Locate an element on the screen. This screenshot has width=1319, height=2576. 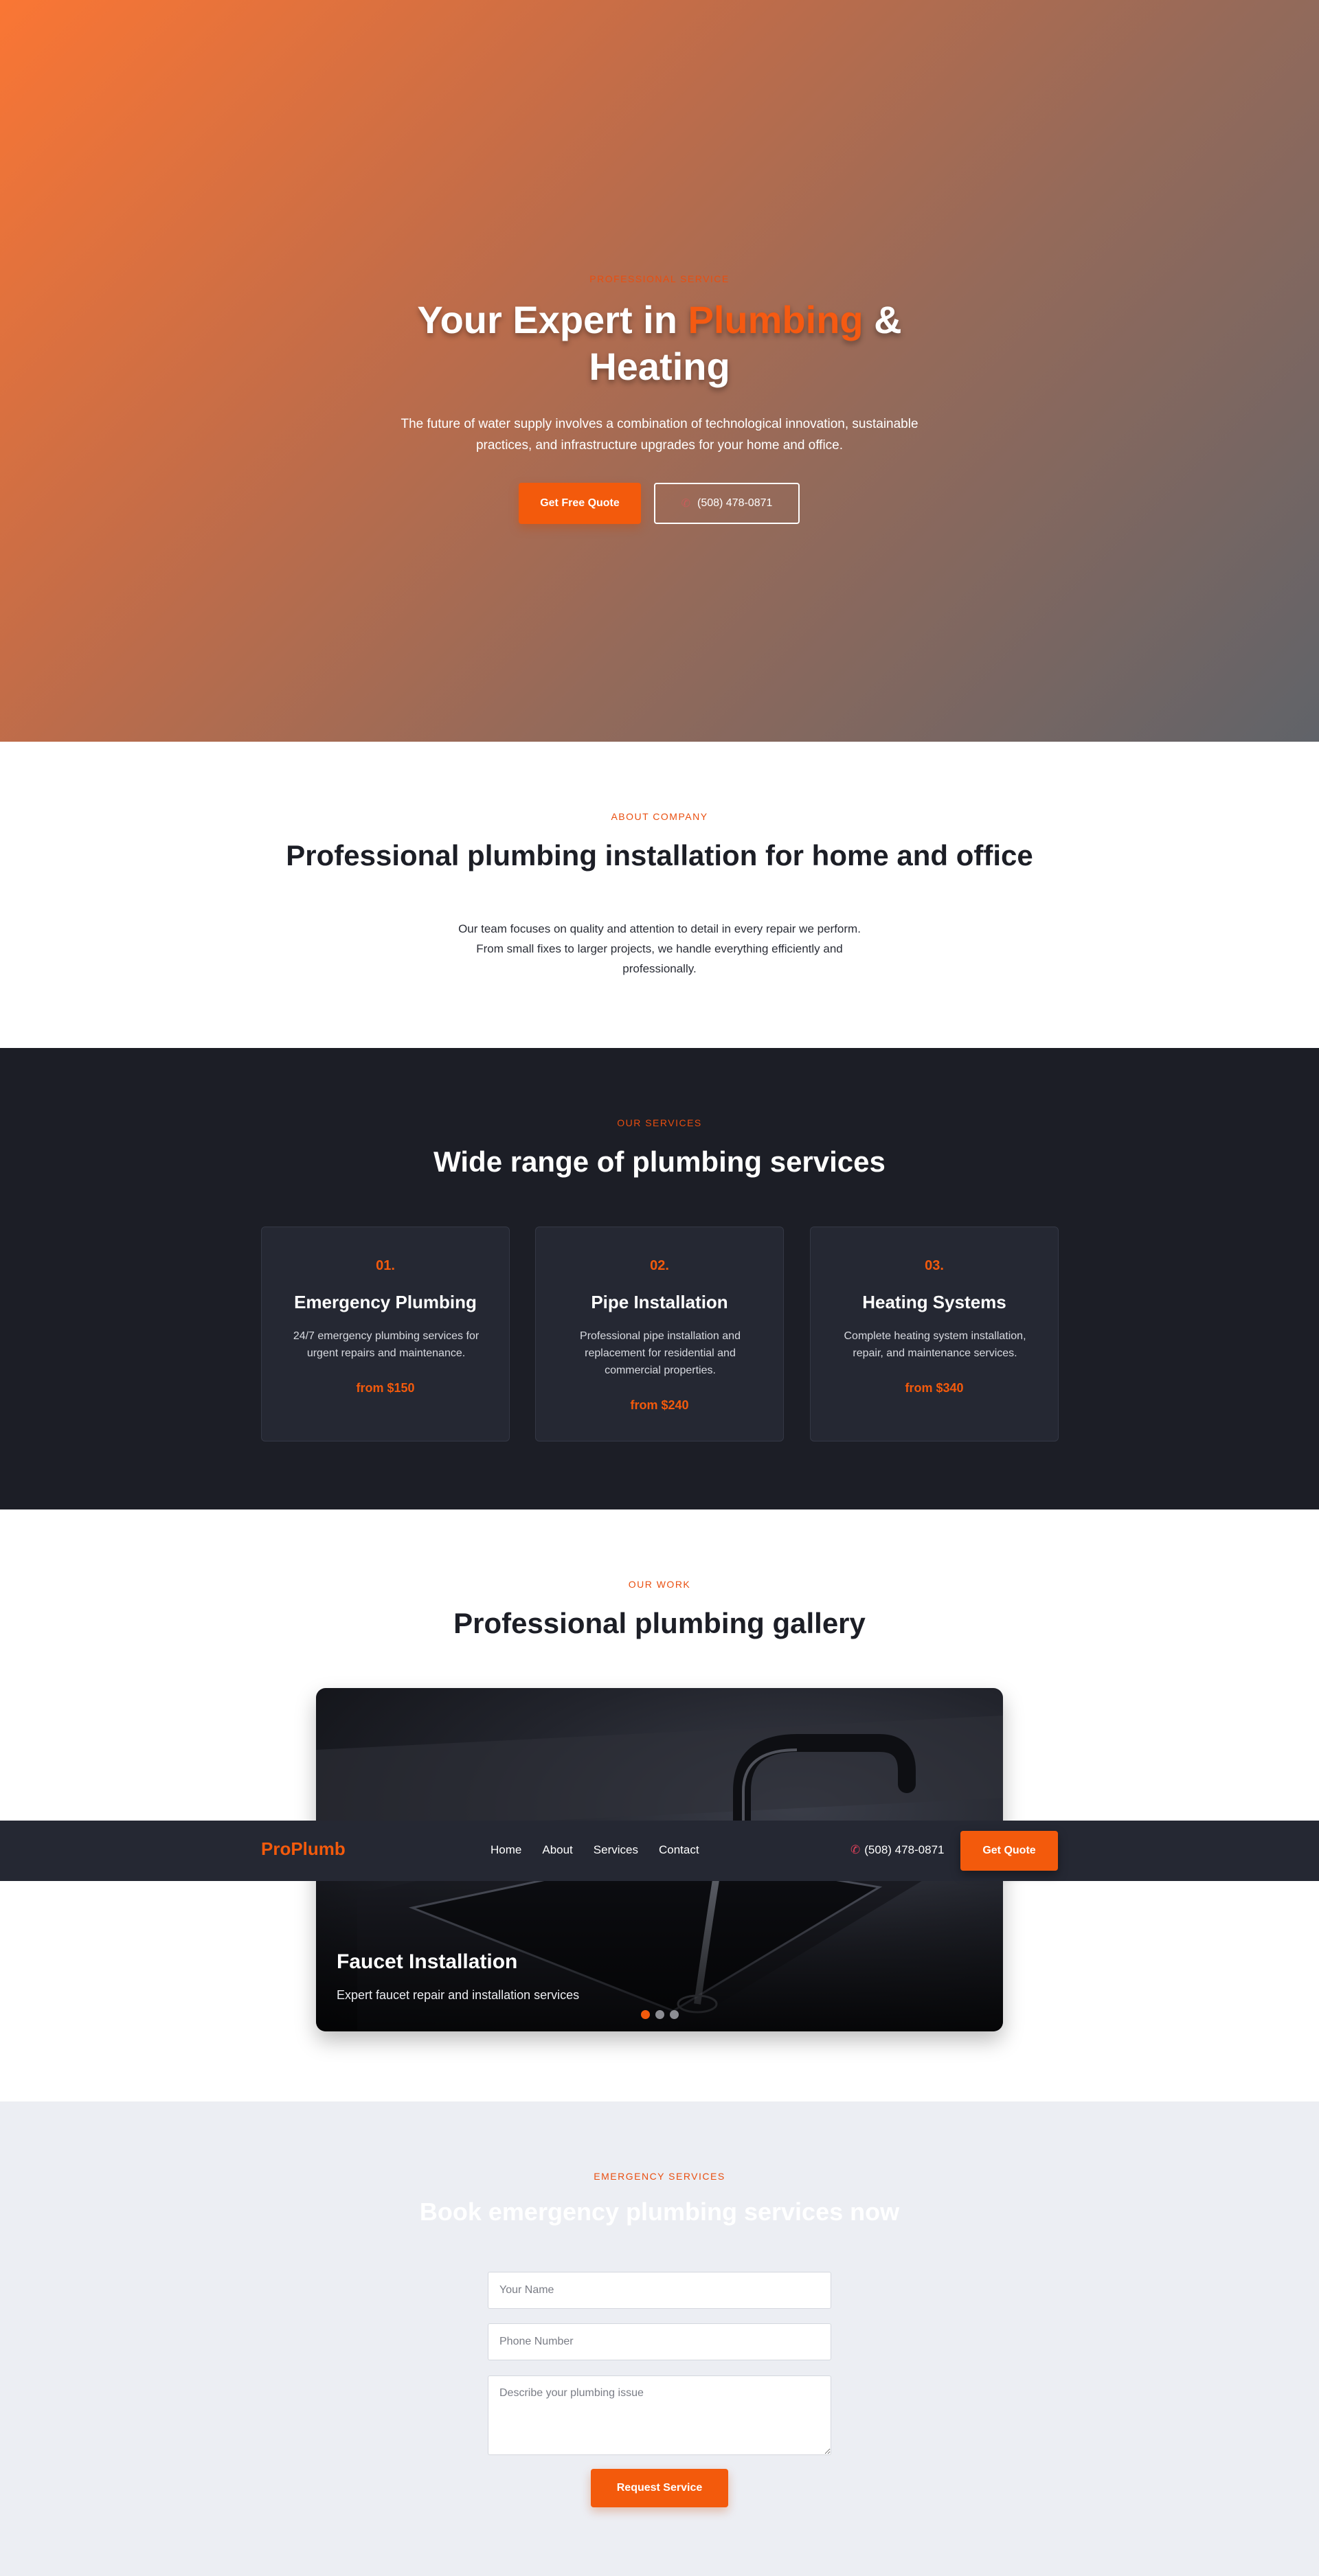
card-title: Heating Systems is located at coordinates (934, 1302).